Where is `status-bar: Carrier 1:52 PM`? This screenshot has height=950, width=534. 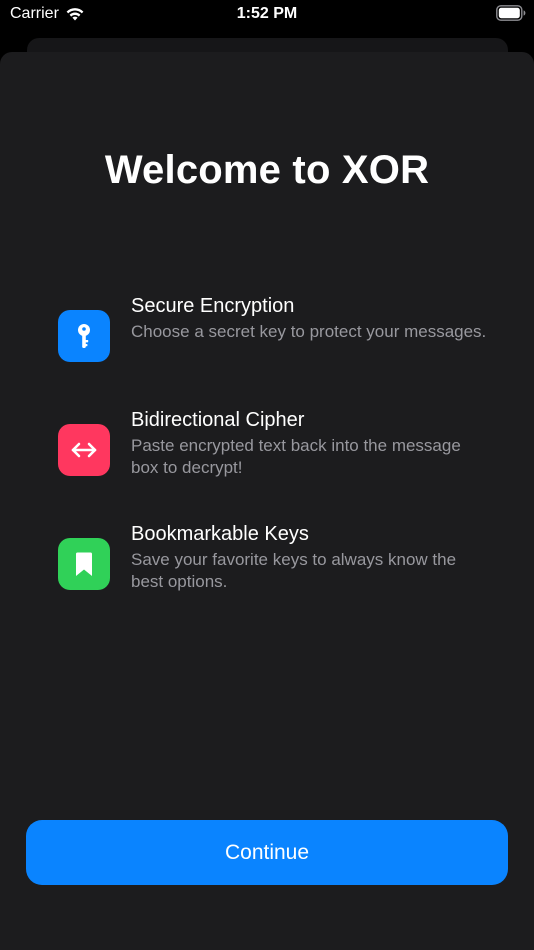
status-bar: Carrier 1:52 PM is located at coordinates (267, 15).